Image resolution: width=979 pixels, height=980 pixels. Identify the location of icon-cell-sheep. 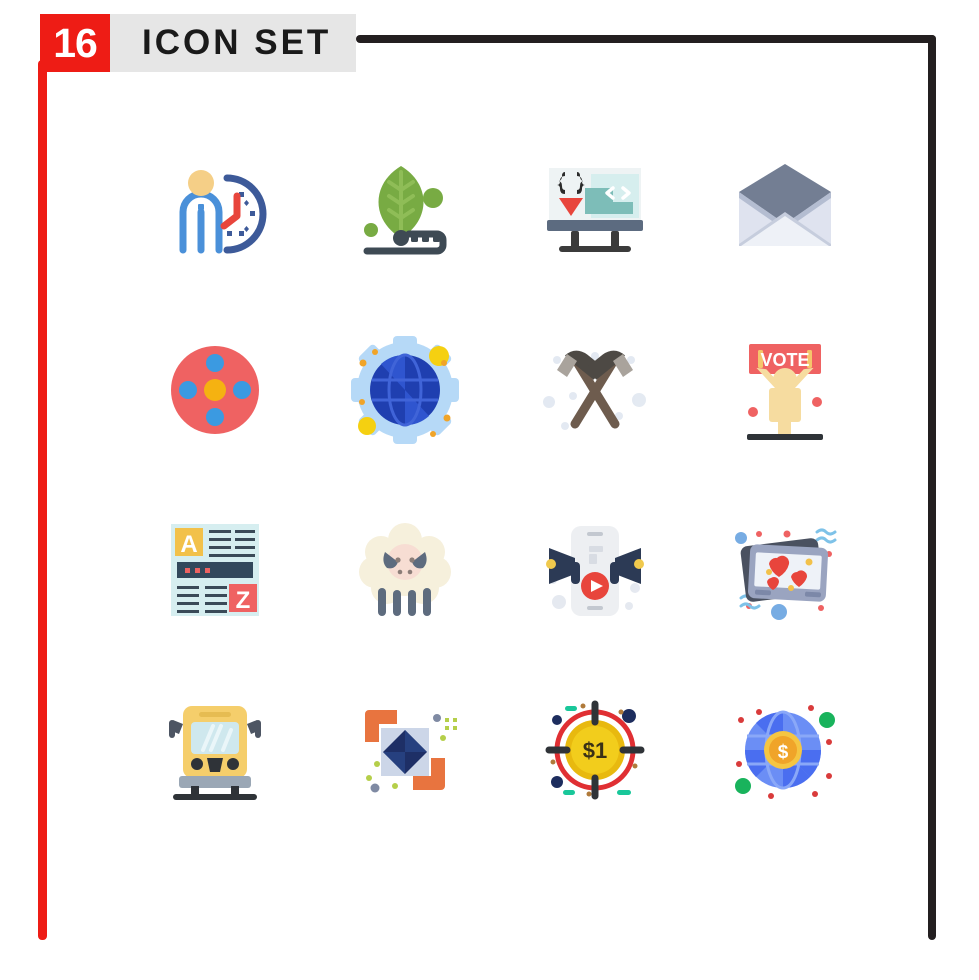
(405, 570).